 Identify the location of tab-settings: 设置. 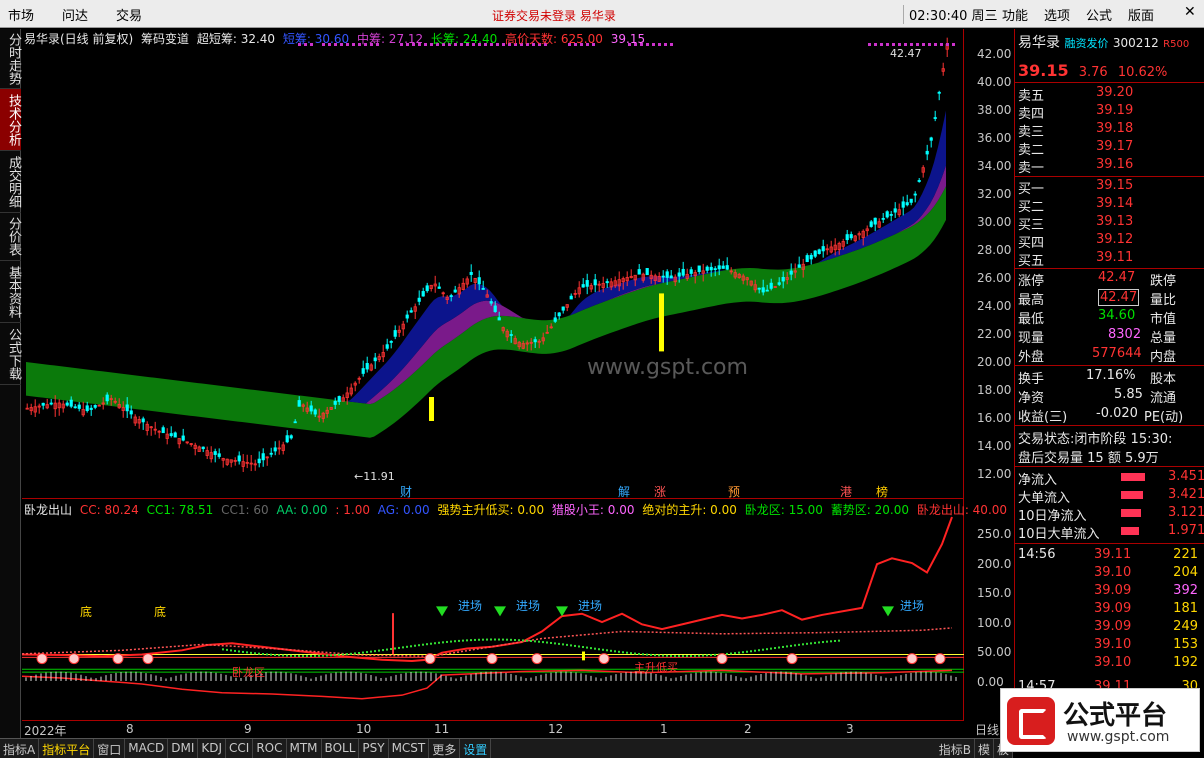
(476, 748).